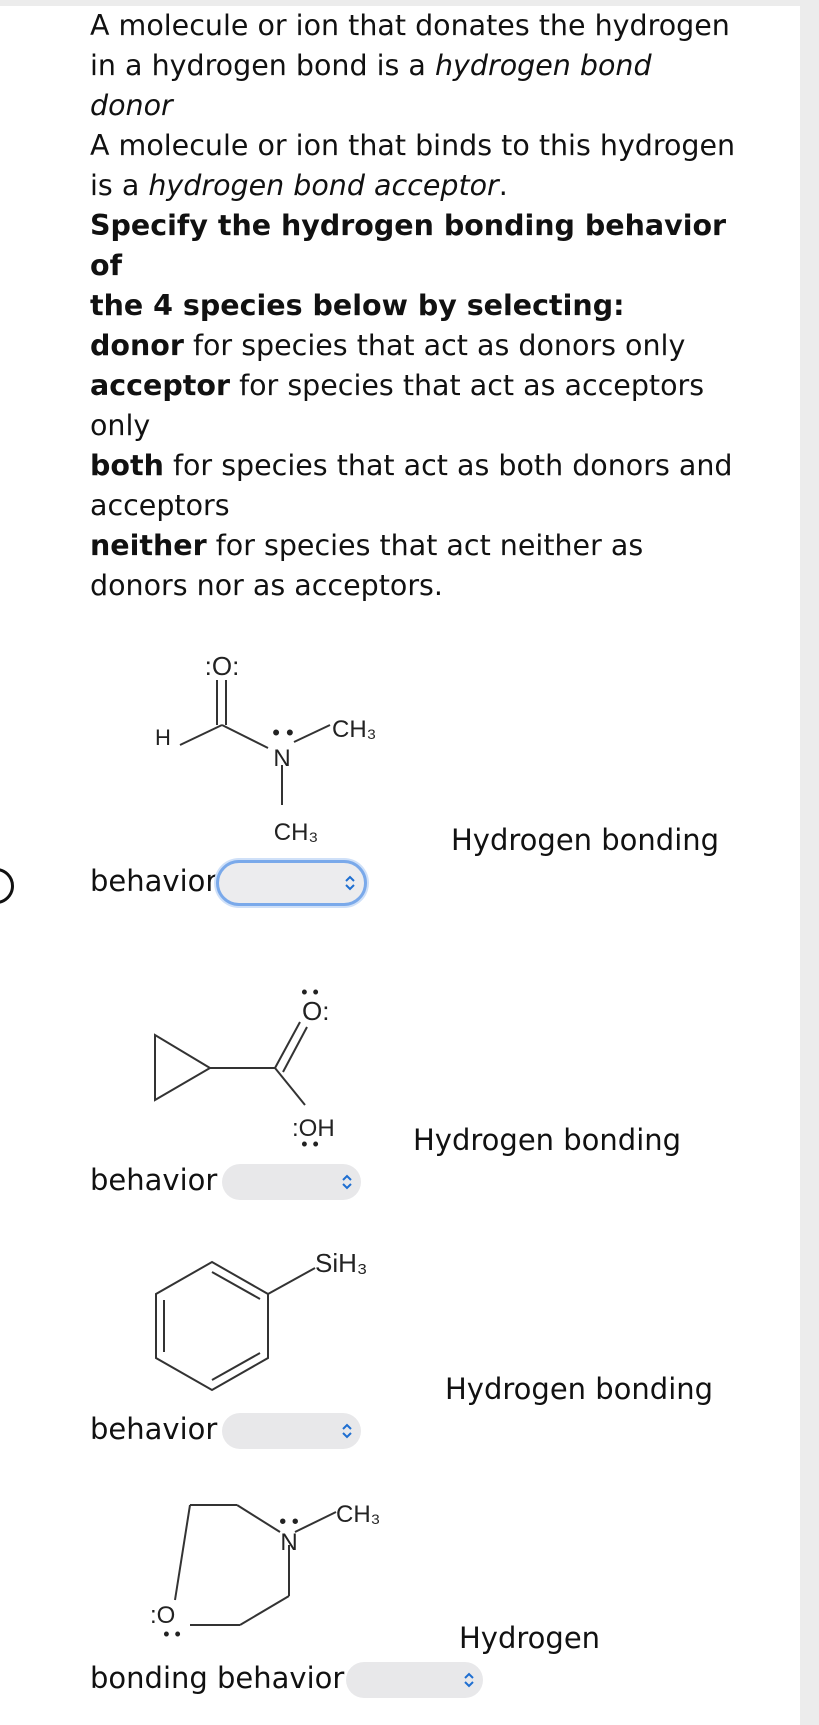 The width and height of the screenshot is (819, 1725). What do you see at coordinates (172, 1634) in the screenshot?
I see `m4-oxygen-lone-pair: • •` at bounding box center [172, 1634].